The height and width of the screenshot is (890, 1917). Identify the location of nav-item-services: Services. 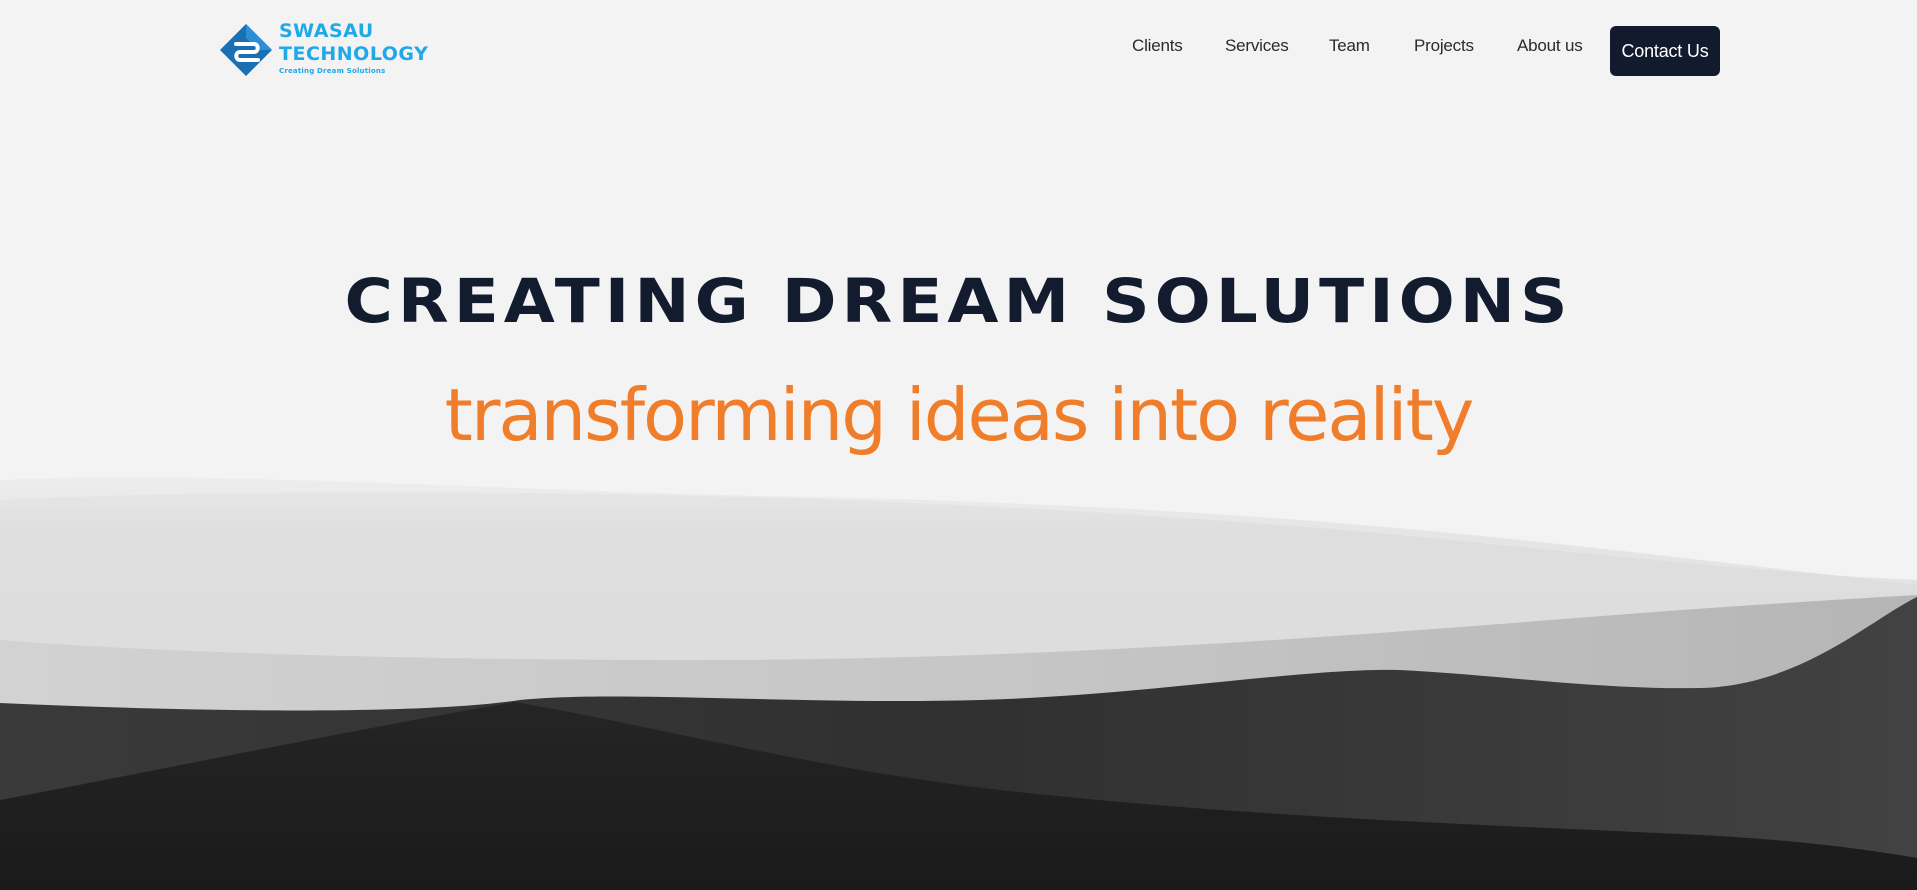
(1257, 46).